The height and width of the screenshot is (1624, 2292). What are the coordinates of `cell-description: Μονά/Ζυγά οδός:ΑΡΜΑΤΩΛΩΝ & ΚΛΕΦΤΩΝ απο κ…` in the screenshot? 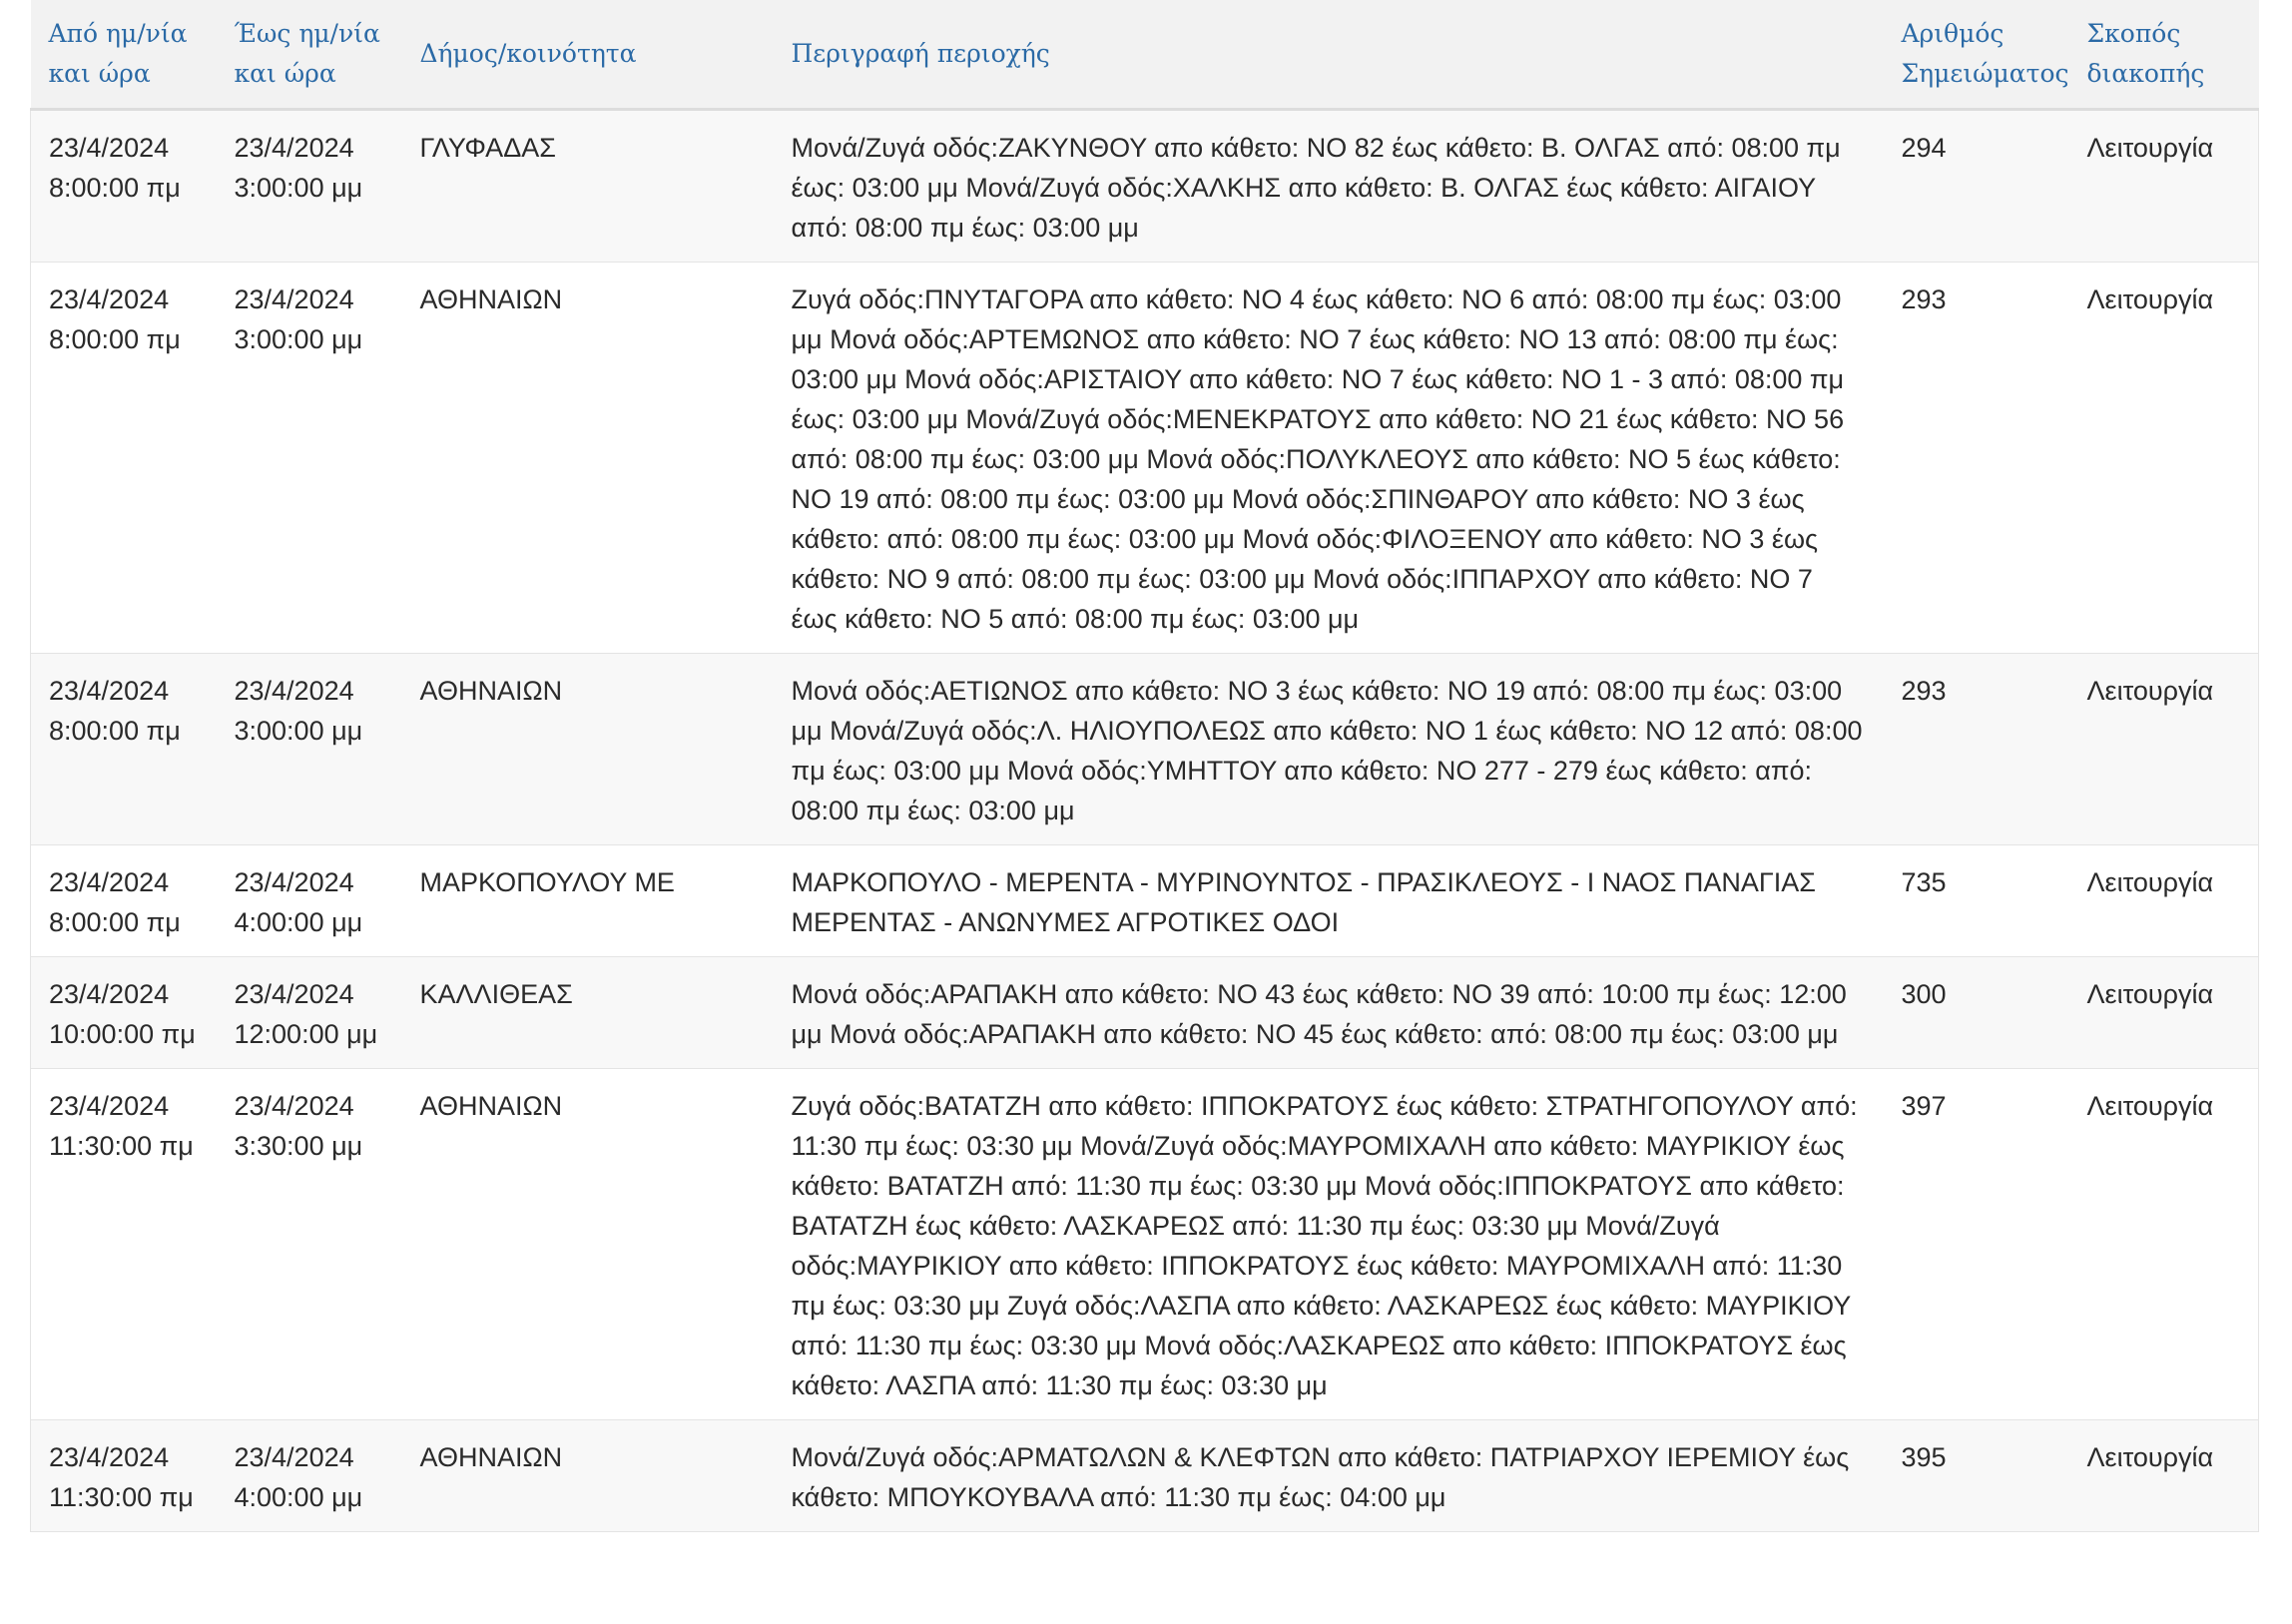 It's located at (1329, 1476).